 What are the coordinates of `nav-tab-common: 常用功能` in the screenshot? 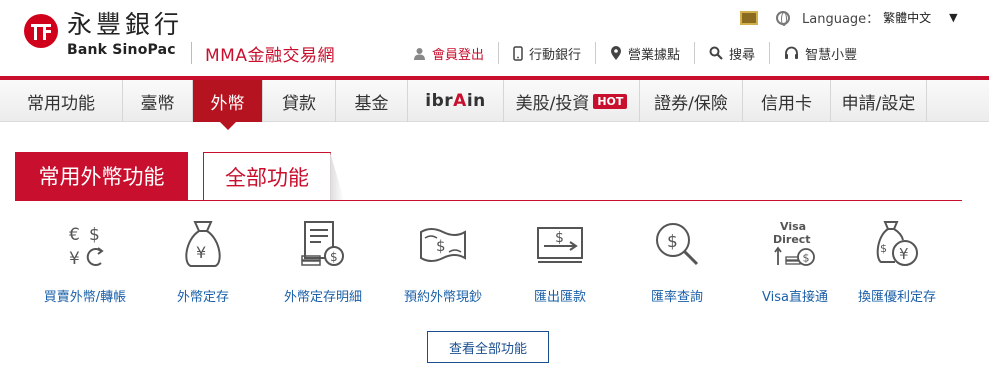 It's located at (61, 101).